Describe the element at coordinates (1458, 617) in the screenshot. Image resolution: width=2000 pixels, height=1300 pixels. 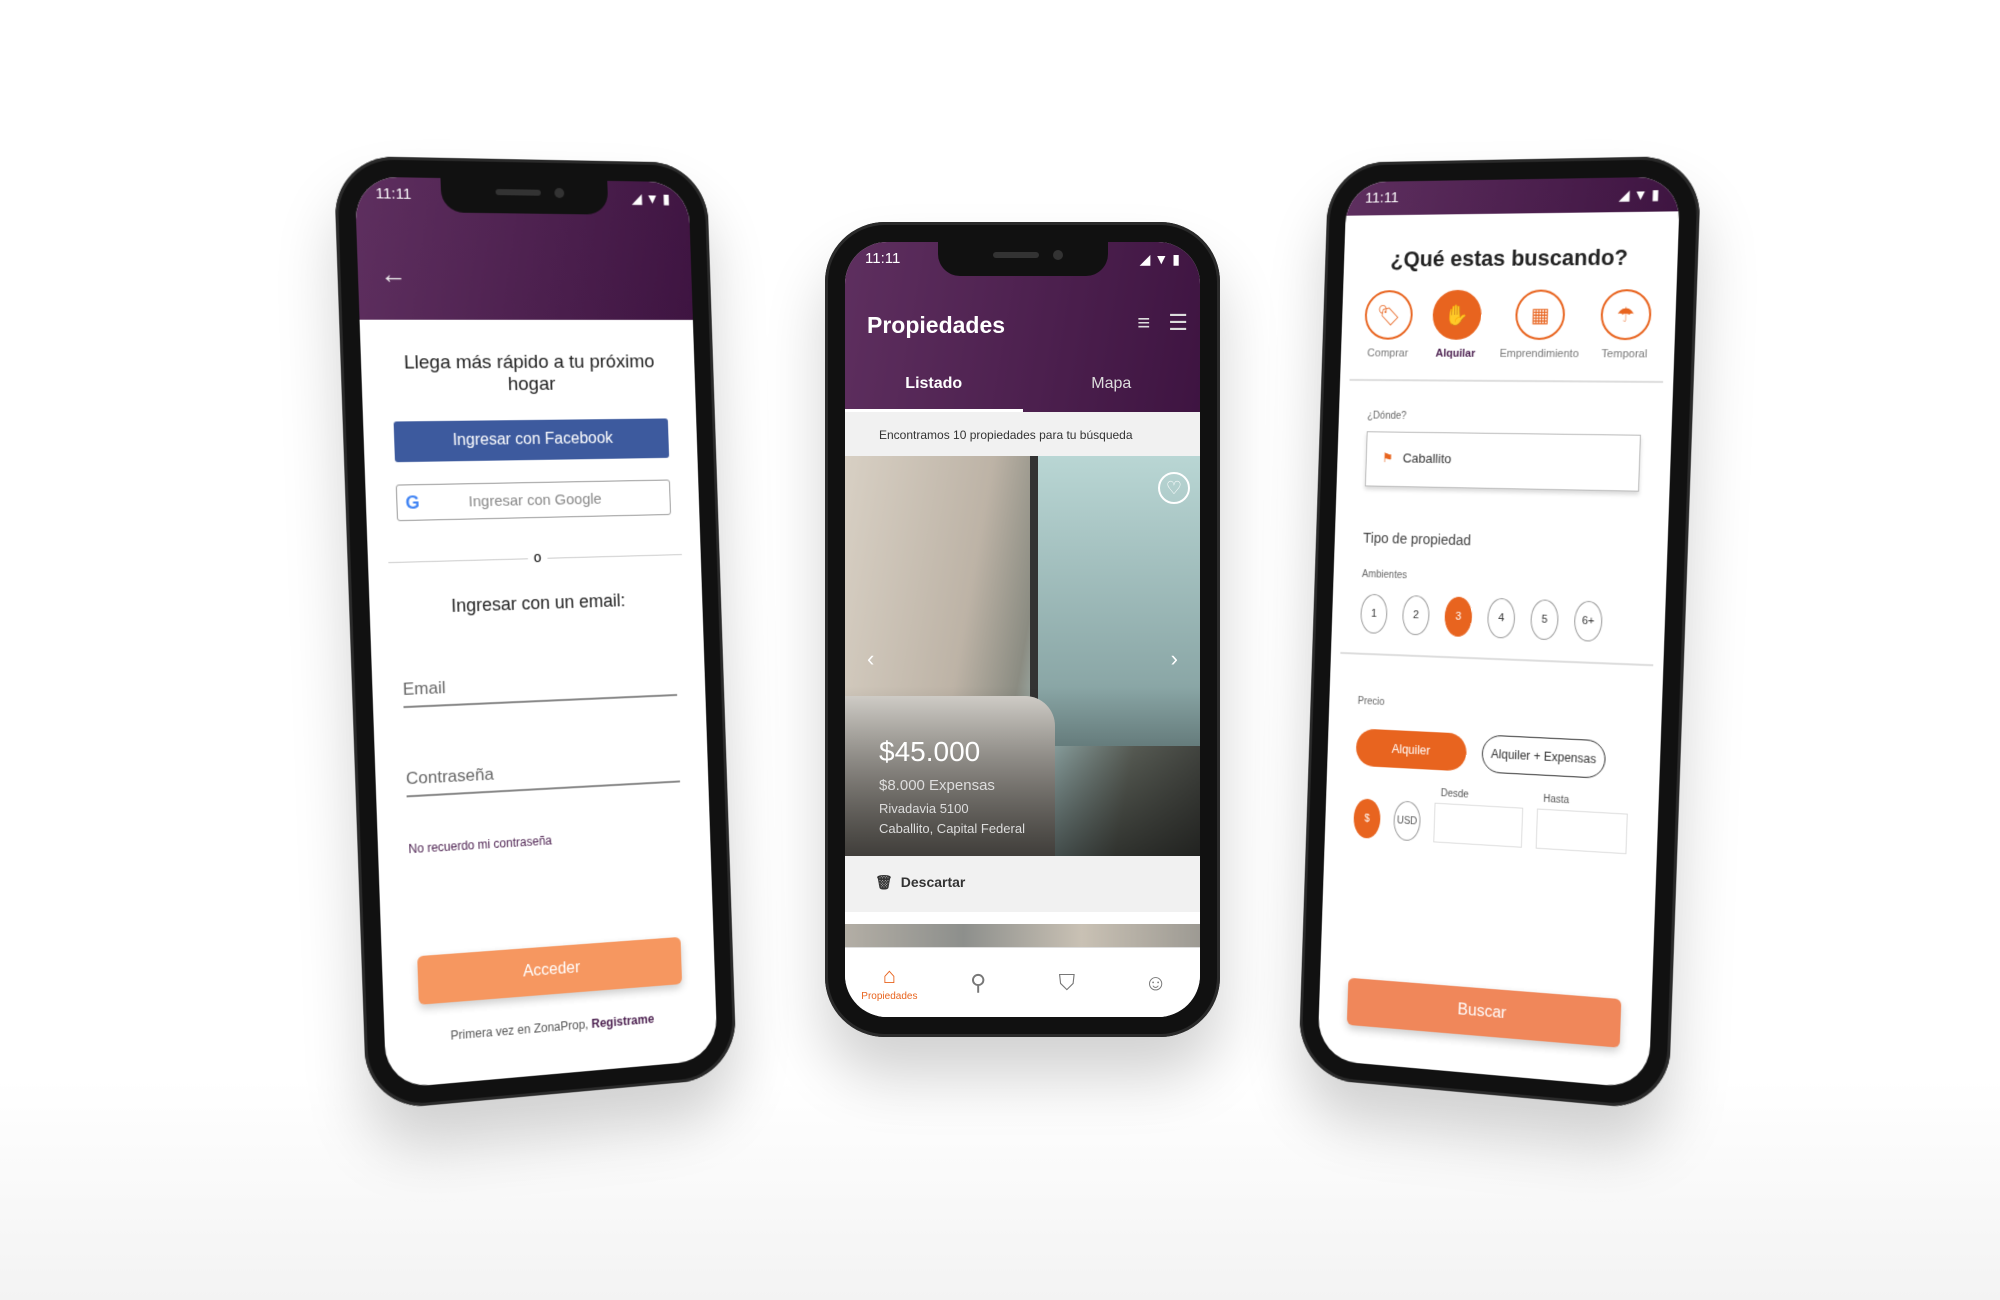
I see `room-option-3: 3` at that location.